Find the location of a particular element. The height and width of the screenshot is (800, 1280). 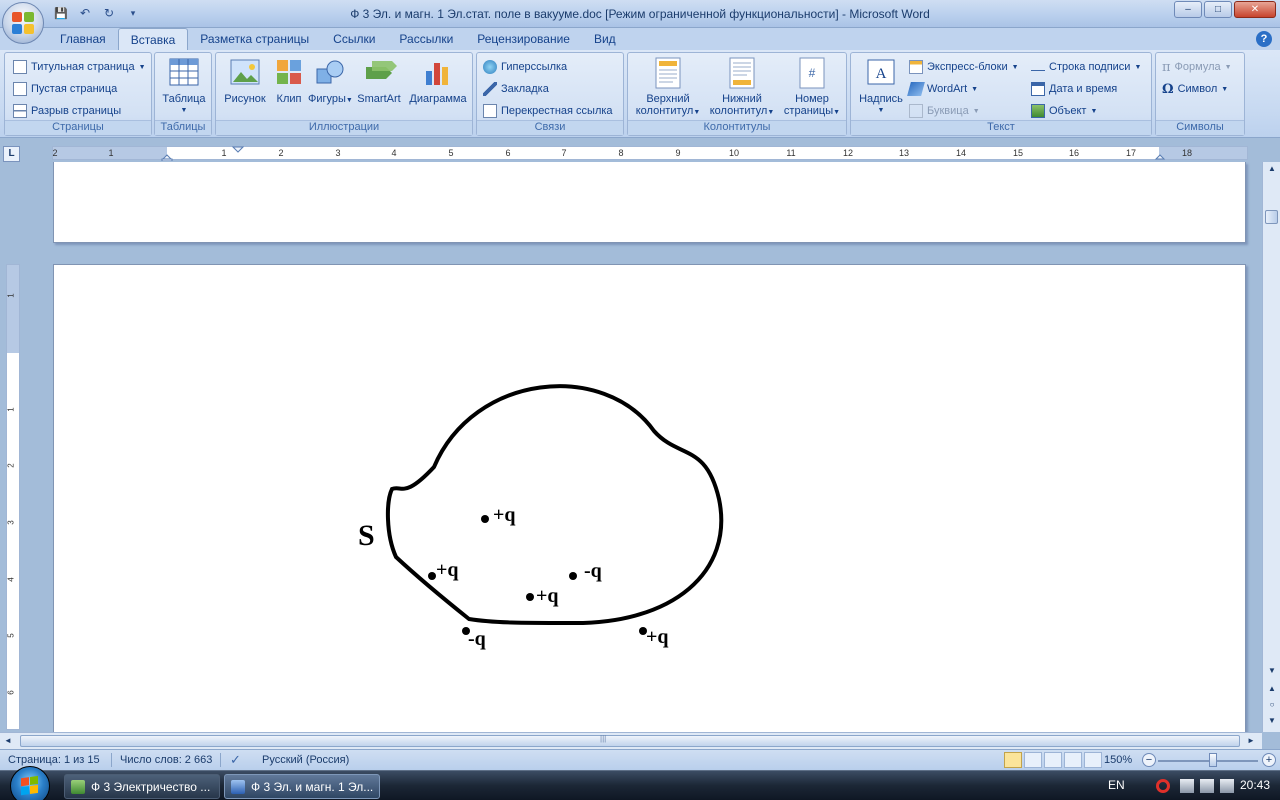

ruler-number: 6 is located at coordinates (11, 692).